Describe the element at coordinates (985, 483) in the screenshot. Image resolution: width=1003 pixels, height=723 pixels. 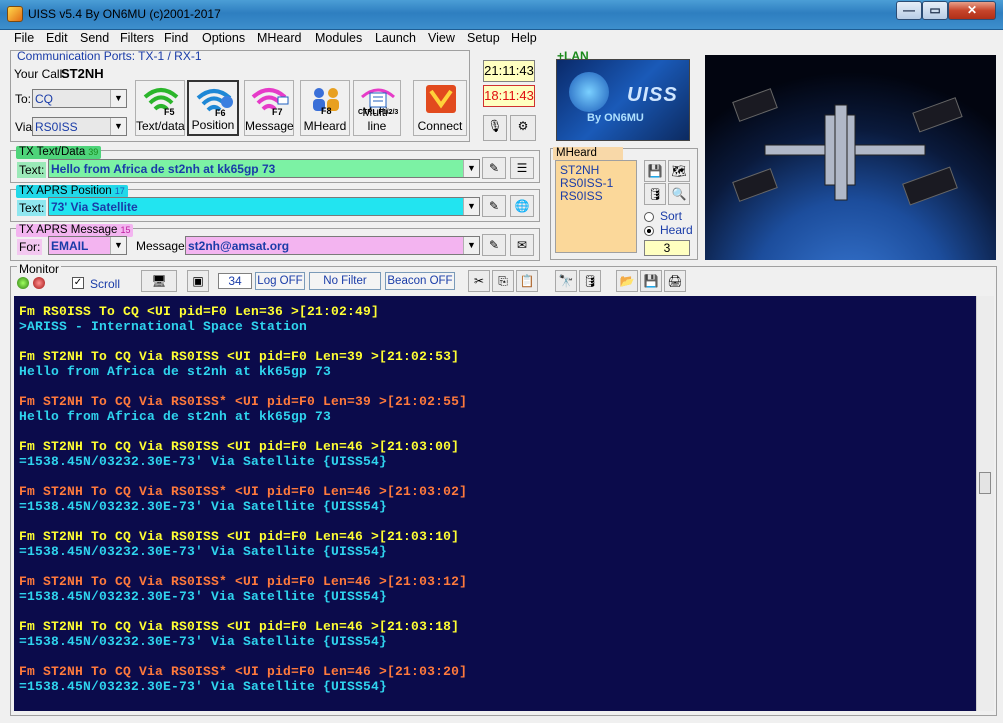
I see `scrollbar-thumb` at that location.